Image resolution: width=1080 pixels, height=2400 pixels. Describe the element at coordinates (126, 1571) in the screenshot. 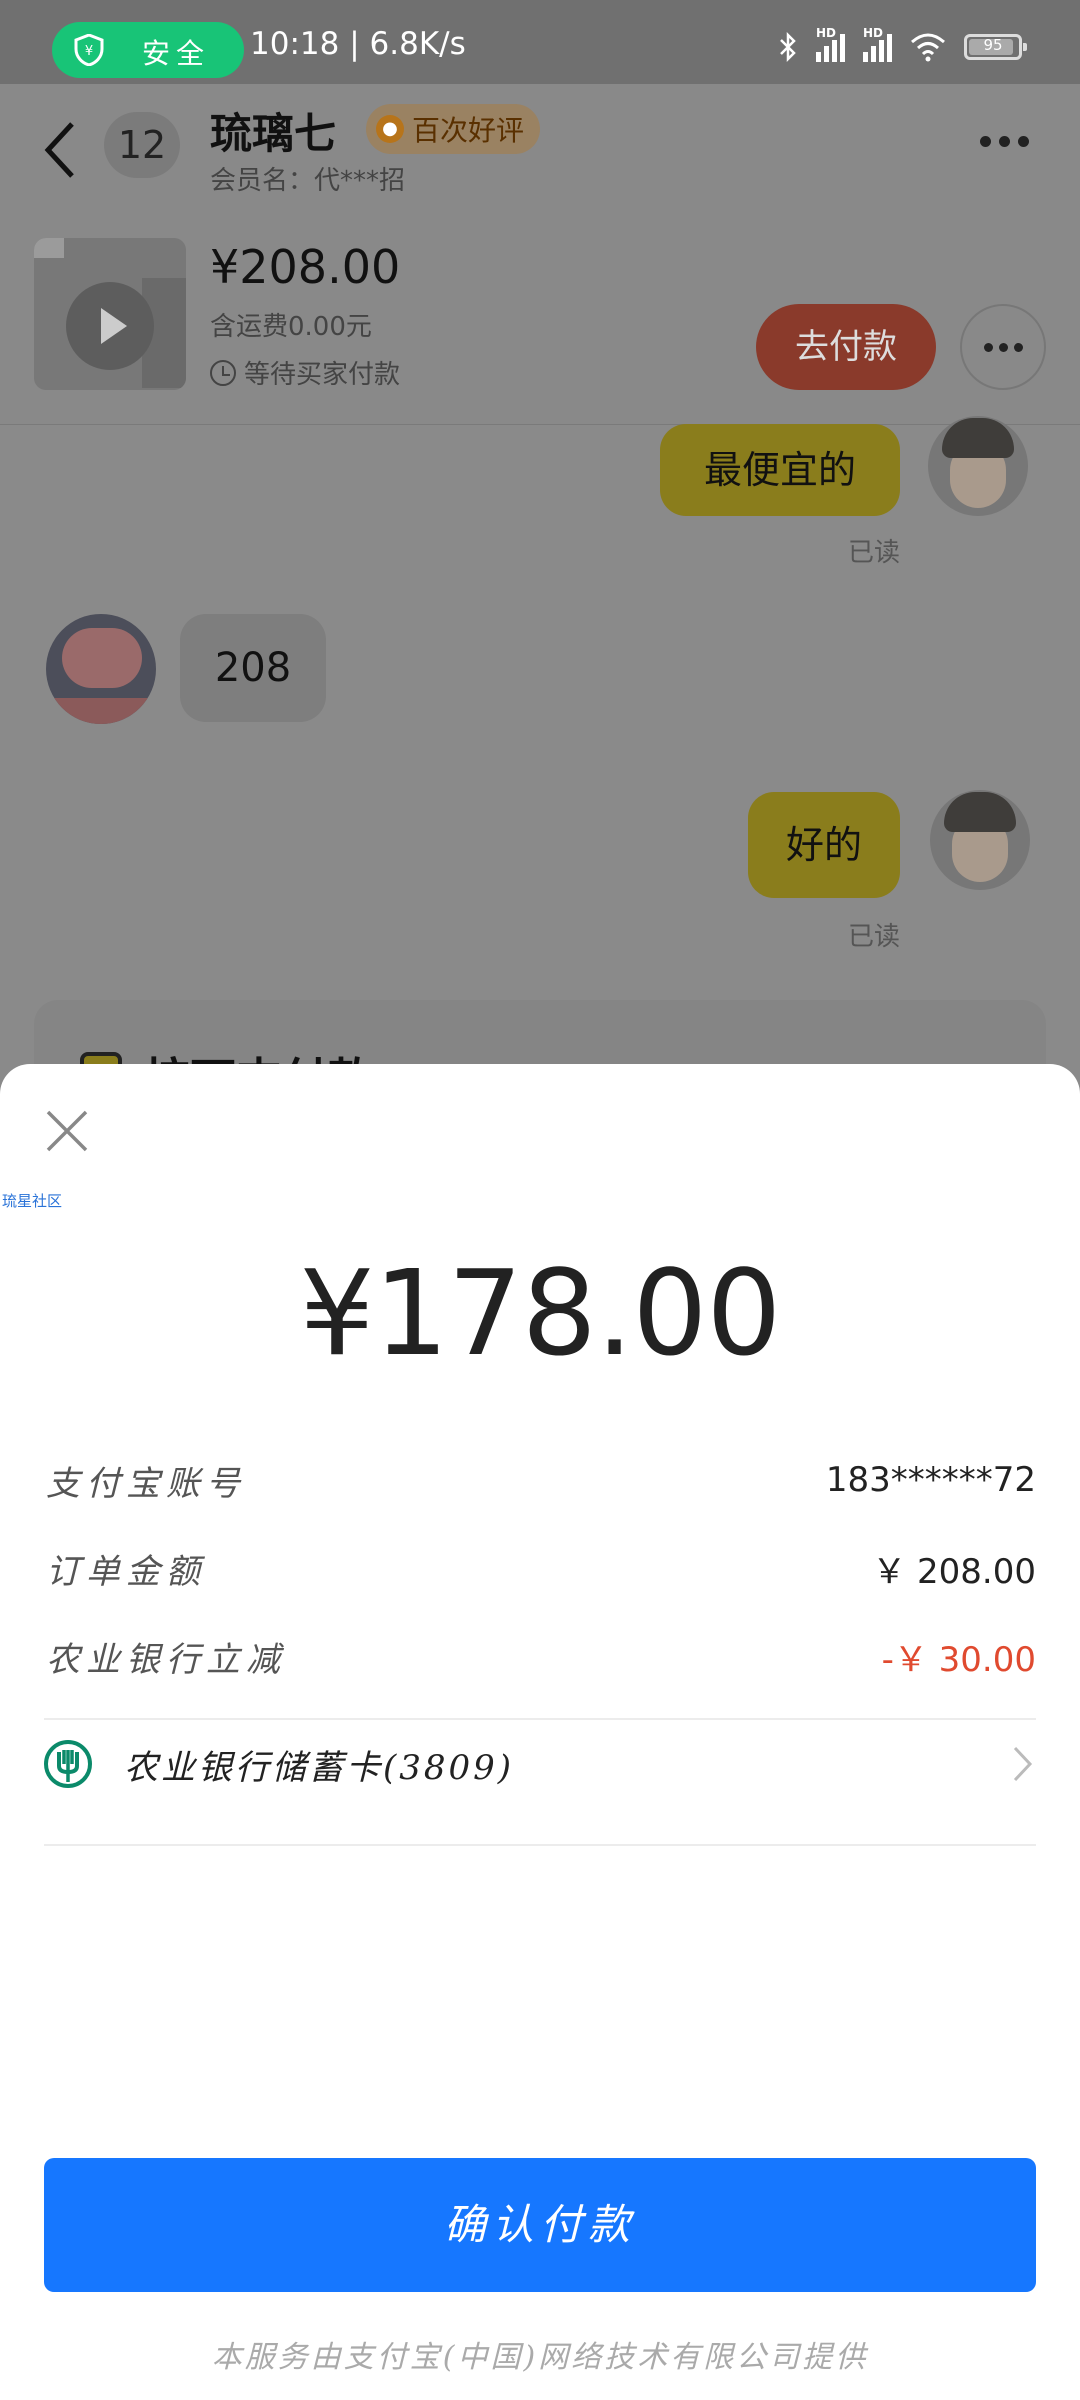

I see `row-label: 订单金额` at that location.